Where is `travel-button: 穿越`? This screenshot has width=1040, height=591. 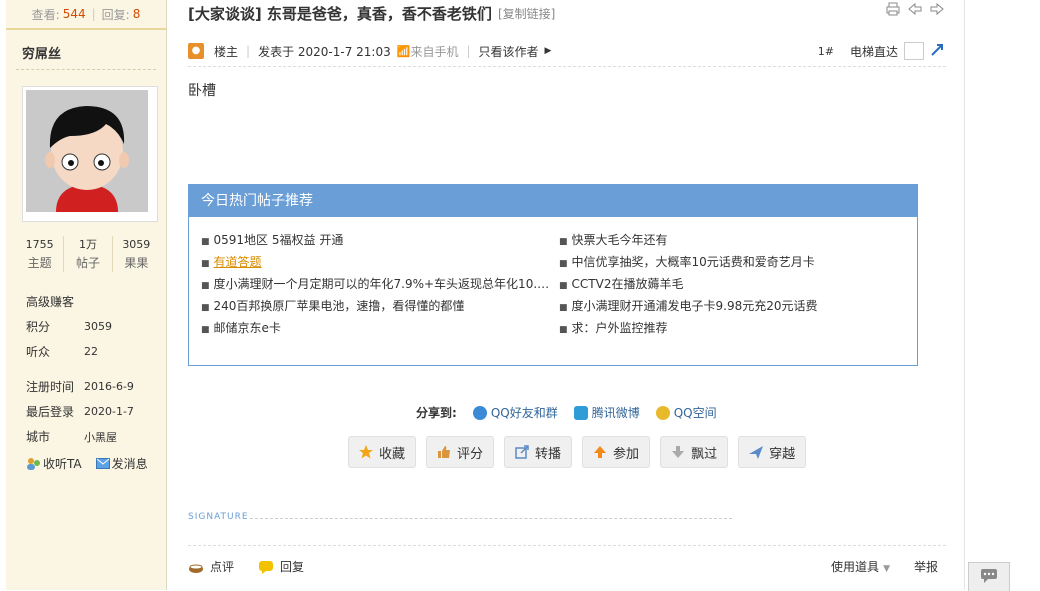 travel-button: 穿越 is located at coordinates (772, 452).